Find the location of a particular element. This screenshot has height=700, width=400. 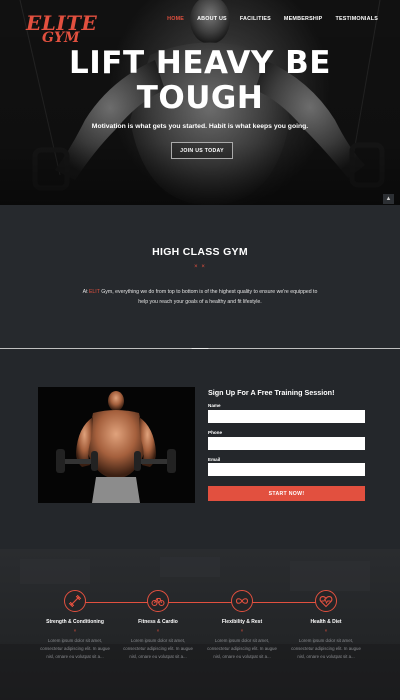

phone-label: Phone is located at coordinates (215, 432).